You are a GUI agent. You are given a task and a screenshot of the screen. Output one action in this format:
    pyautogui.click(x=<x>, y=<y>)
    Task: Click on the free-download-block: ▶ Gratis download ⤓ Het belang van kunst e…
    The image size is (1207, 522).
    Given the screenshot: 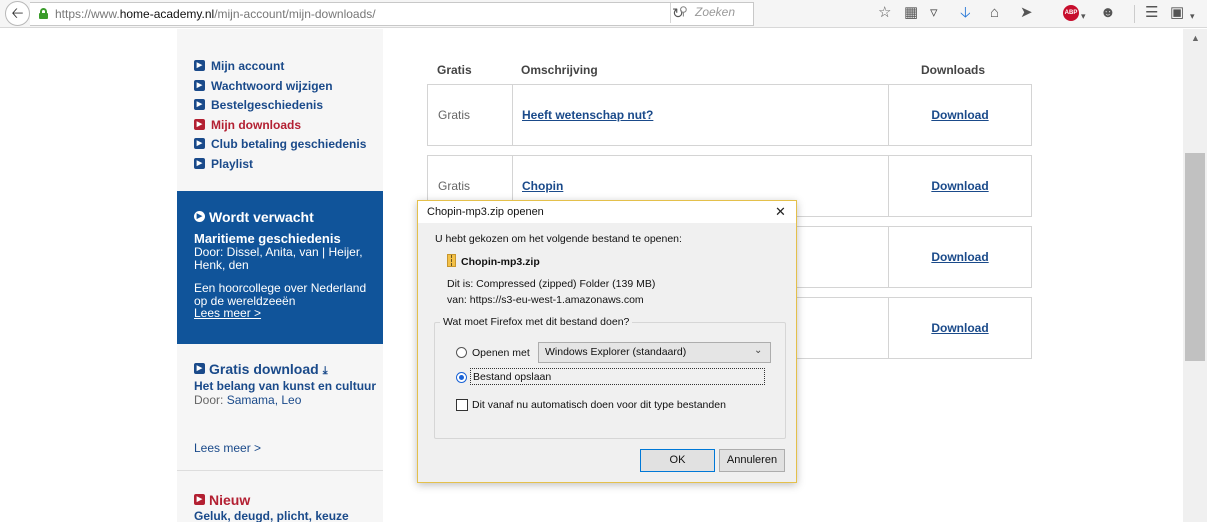 What is the action you would take?
    pyautogui.click(x=286, y=384)
    